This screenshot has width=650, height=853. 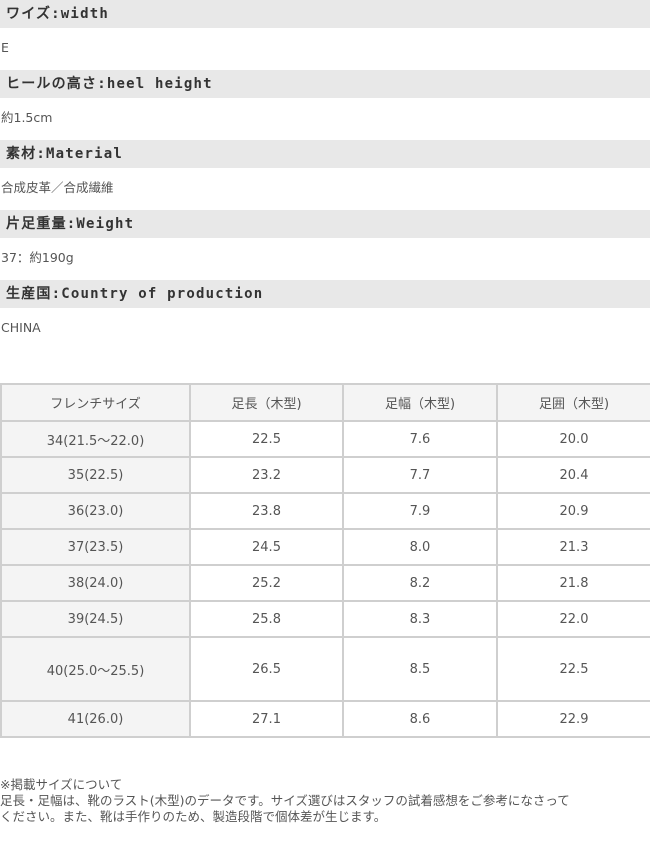 What do you see at coordinates (95, 475) in the screenshot?
I see `cell-size: 35(22.5)` at bounding box center [95, 475].